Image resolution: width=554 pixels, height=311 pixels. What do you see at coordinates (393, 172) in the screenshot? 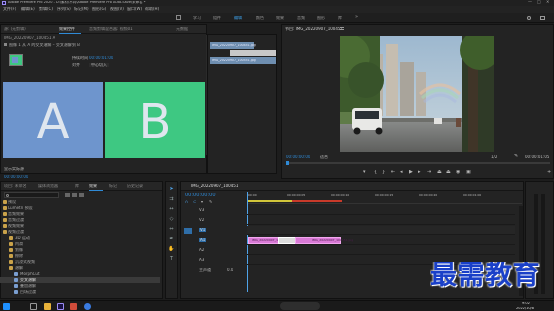
I see `go-to-in-icon: ⇤` at bounding box center [393, 172].